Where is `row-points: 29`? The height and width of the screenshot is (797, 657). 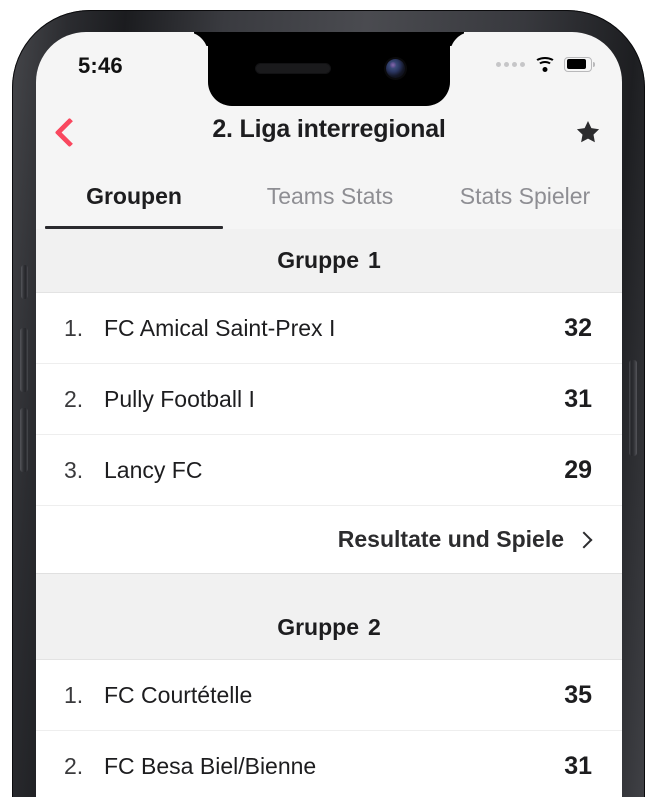 row-points: 29 is located at coordinates (578, 469).